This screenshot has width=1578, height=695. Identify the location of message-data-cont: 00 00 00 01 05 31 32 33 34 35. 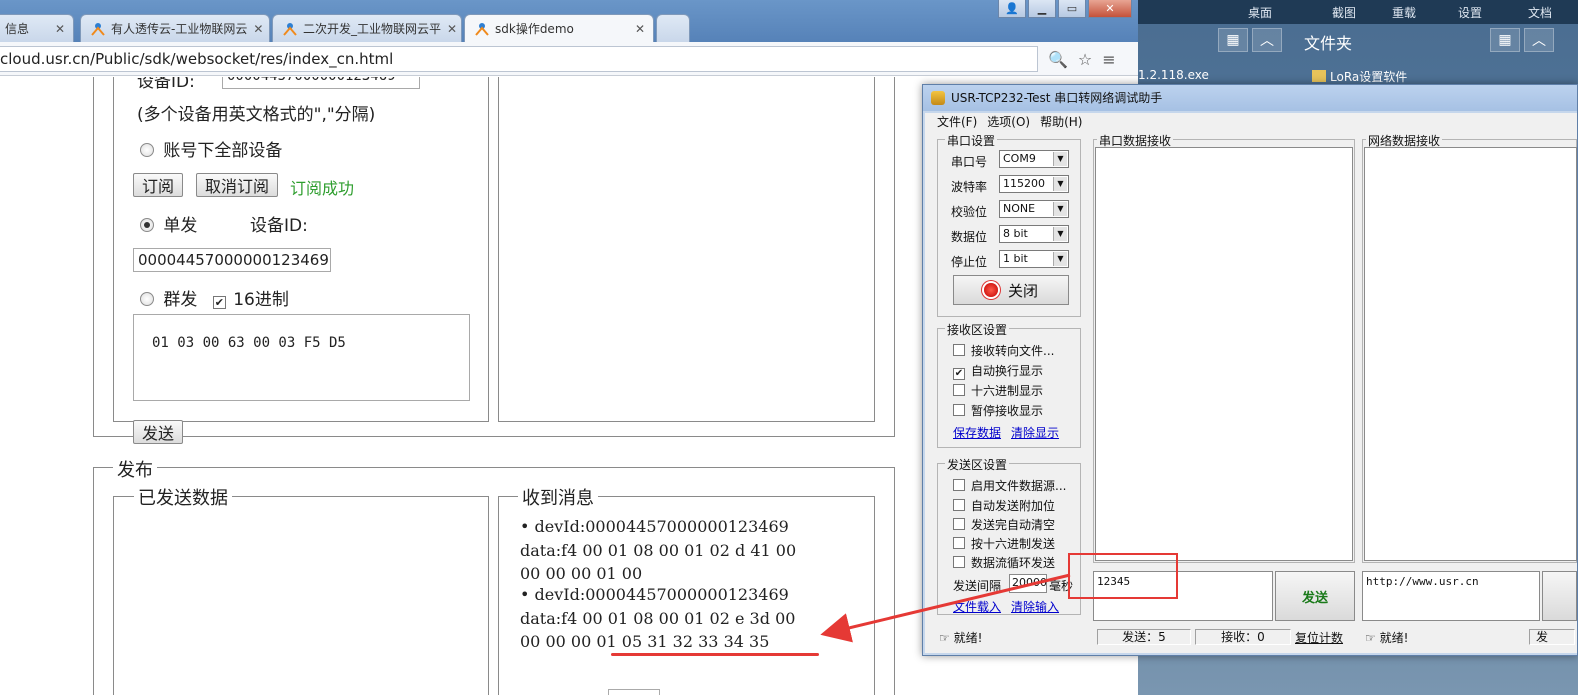
(645, 641).